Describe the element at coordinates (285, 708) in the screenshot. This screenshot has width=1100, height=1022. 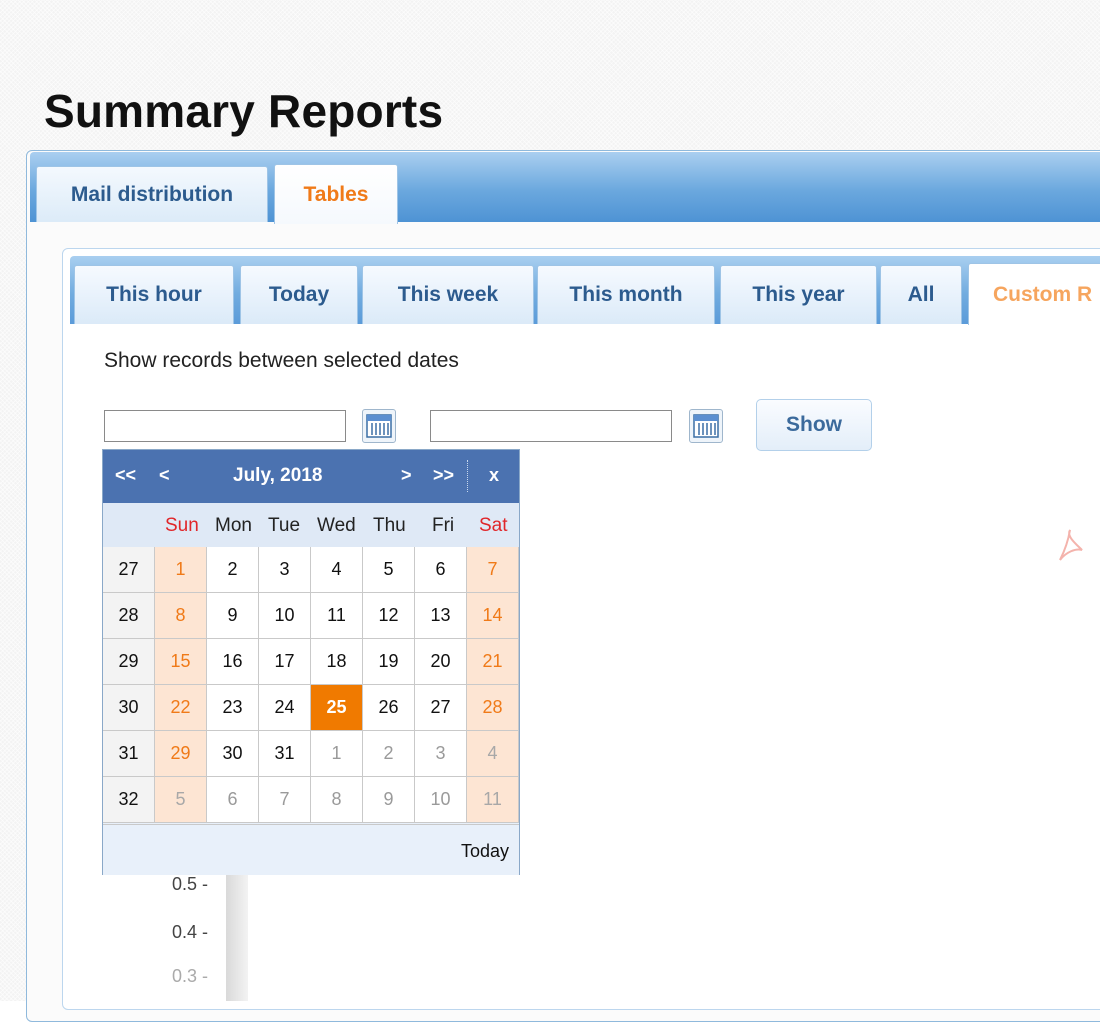
I see `calendar-day: 24` at that location.